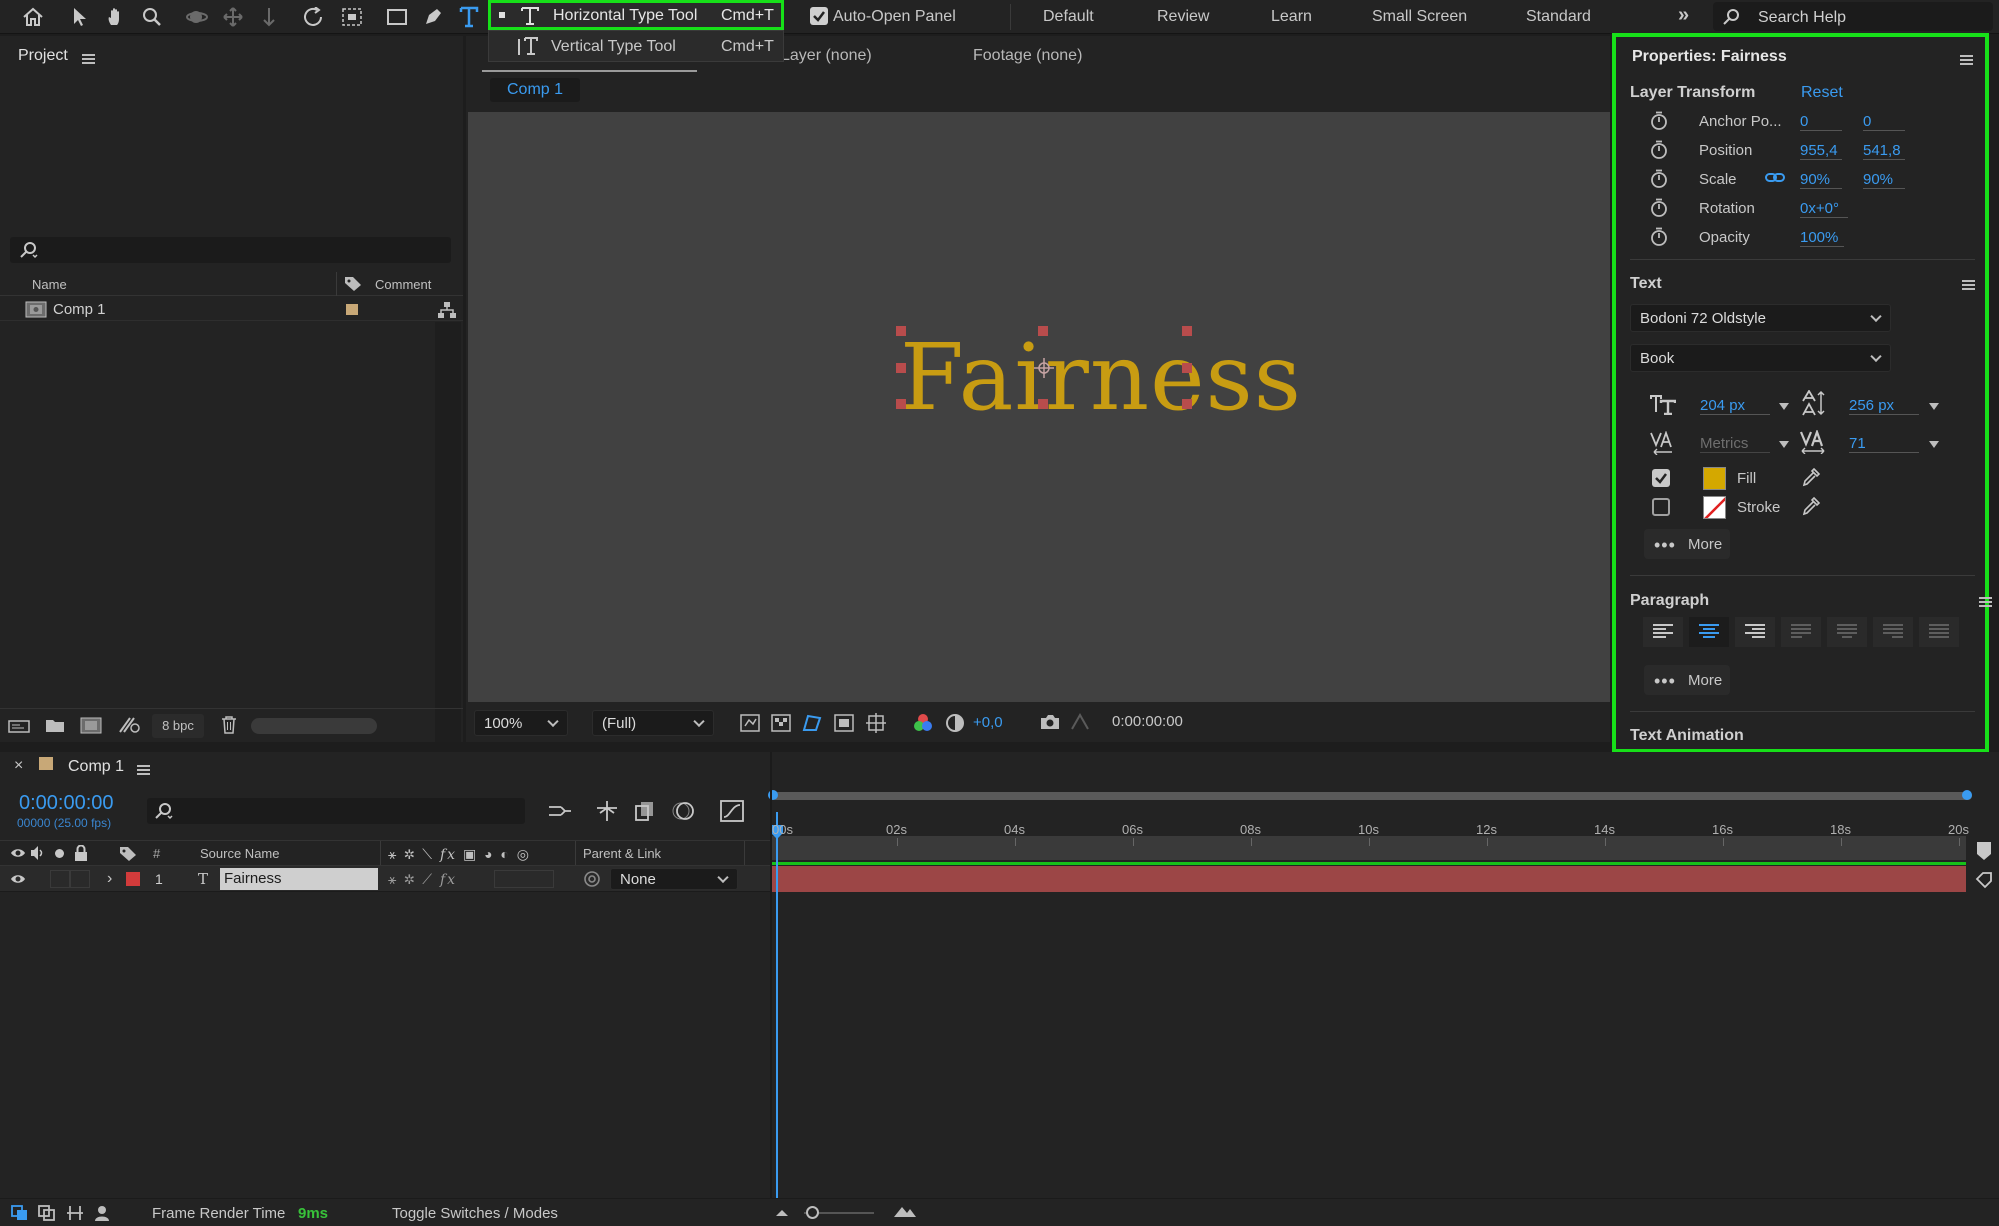  I want to click on align-right-icon, so click(1755, 632).